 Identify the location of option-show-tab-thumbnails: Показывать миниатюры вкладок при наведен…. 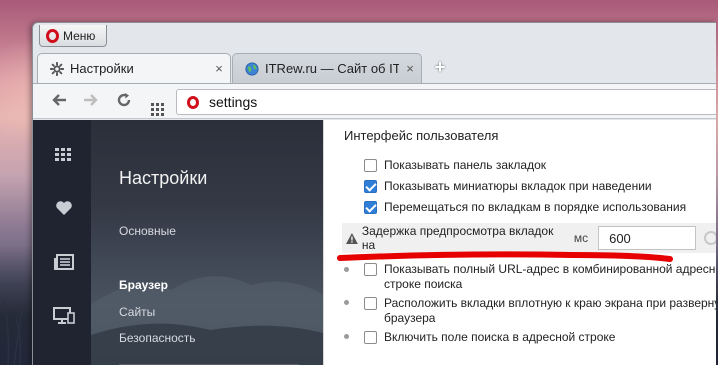
(508, 186).